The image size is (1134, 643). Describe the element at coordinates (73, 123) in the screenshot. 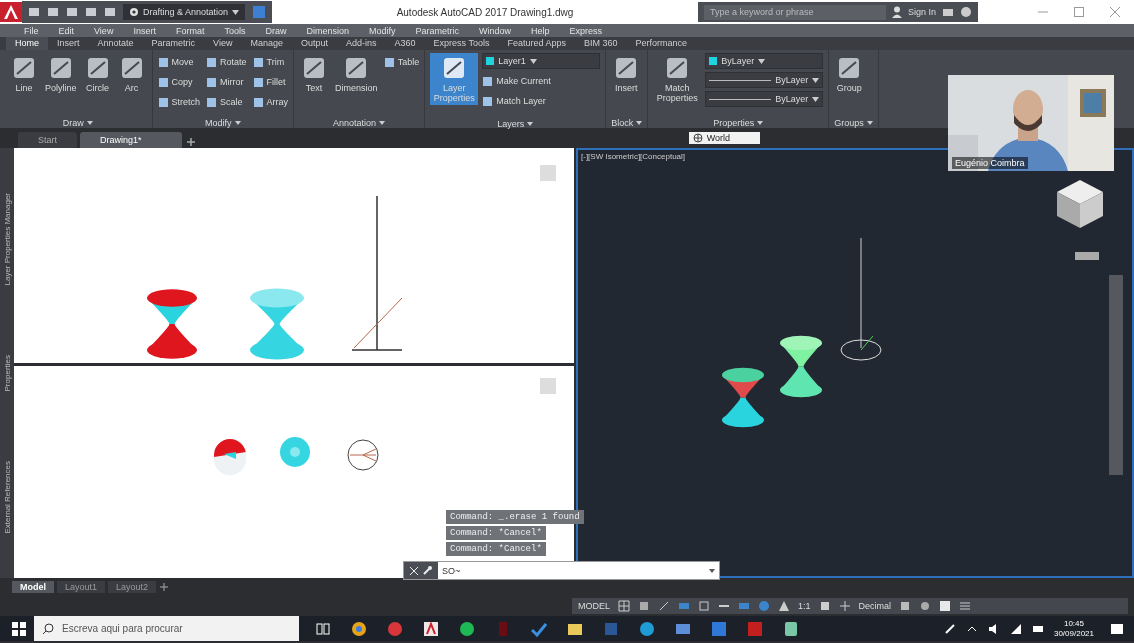

I see `panel-title: Draw` at that location.